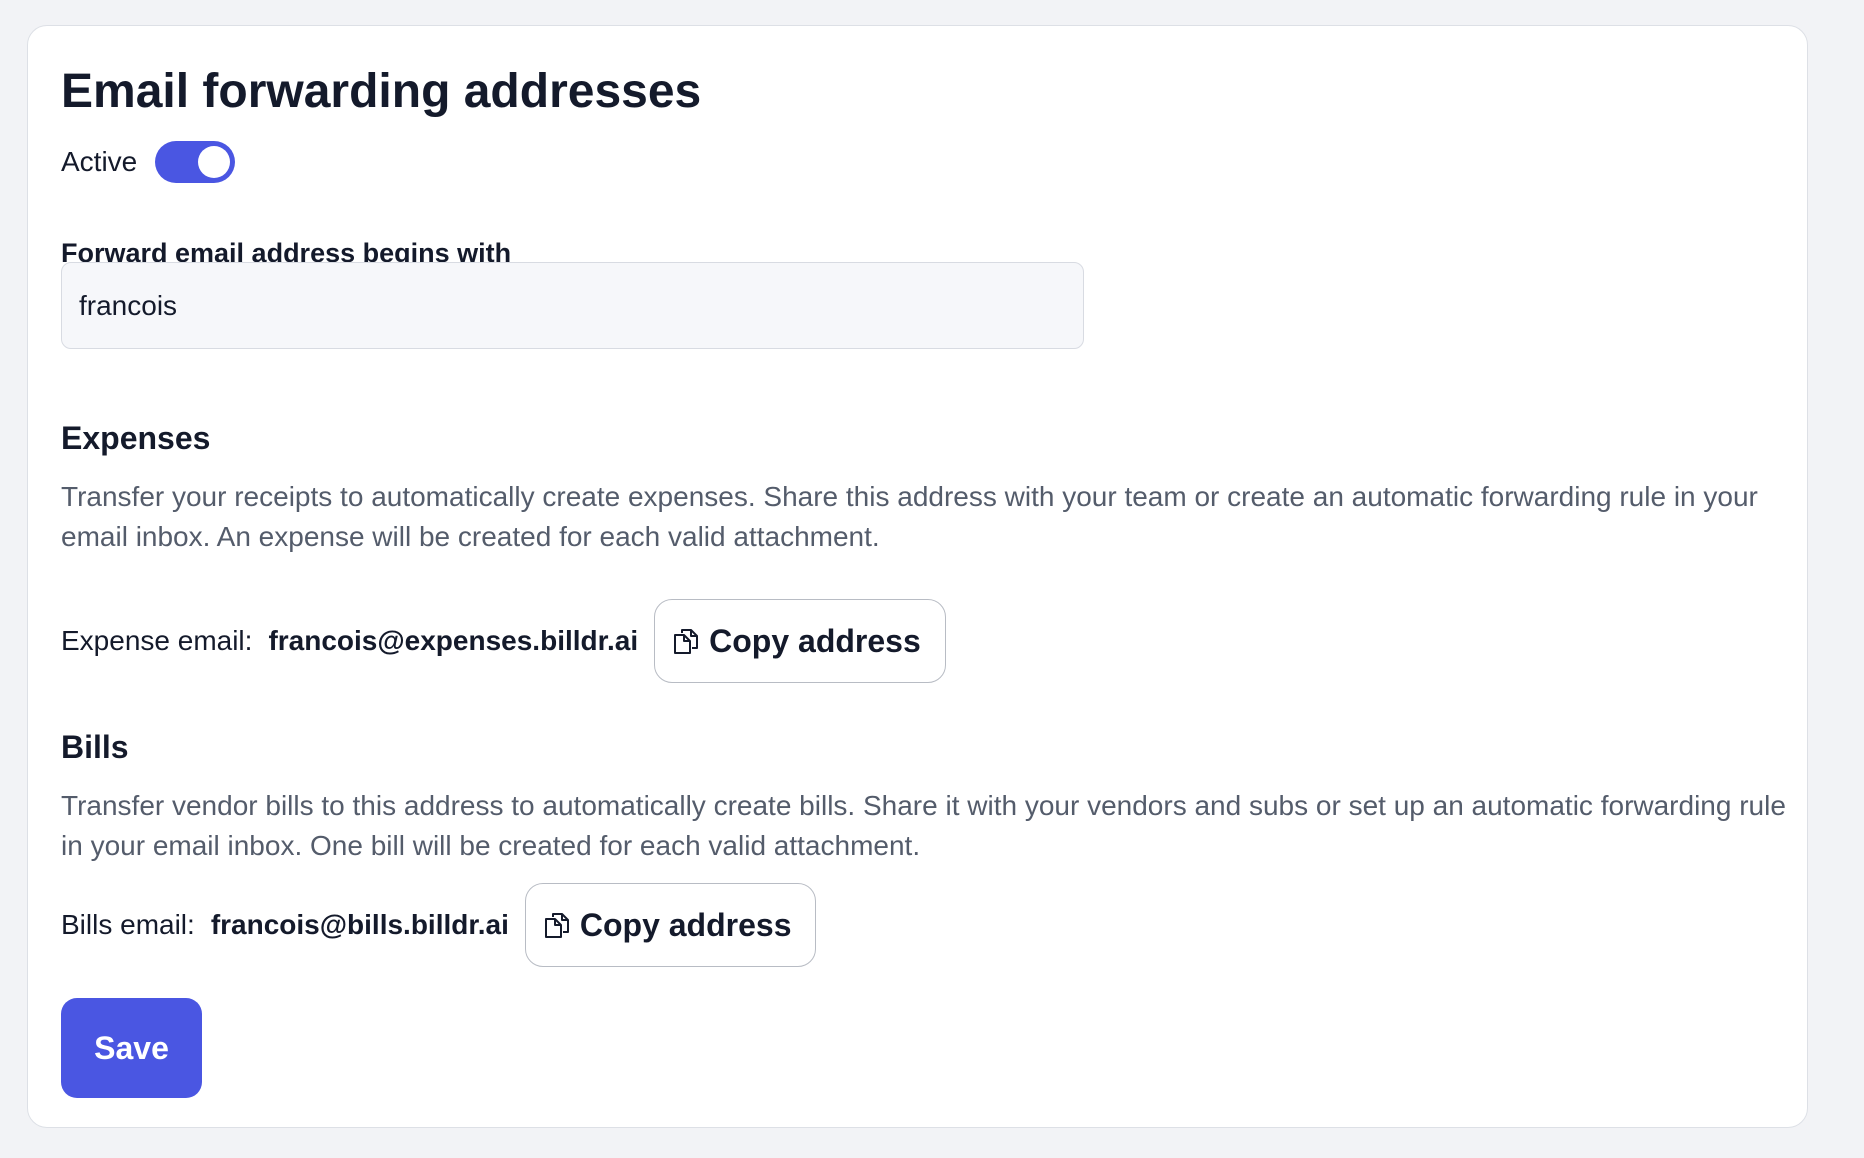  Describe the element at coordinates (381, 91) in the screenshot. I see `page-title: Email forwarding addresses` at that location.